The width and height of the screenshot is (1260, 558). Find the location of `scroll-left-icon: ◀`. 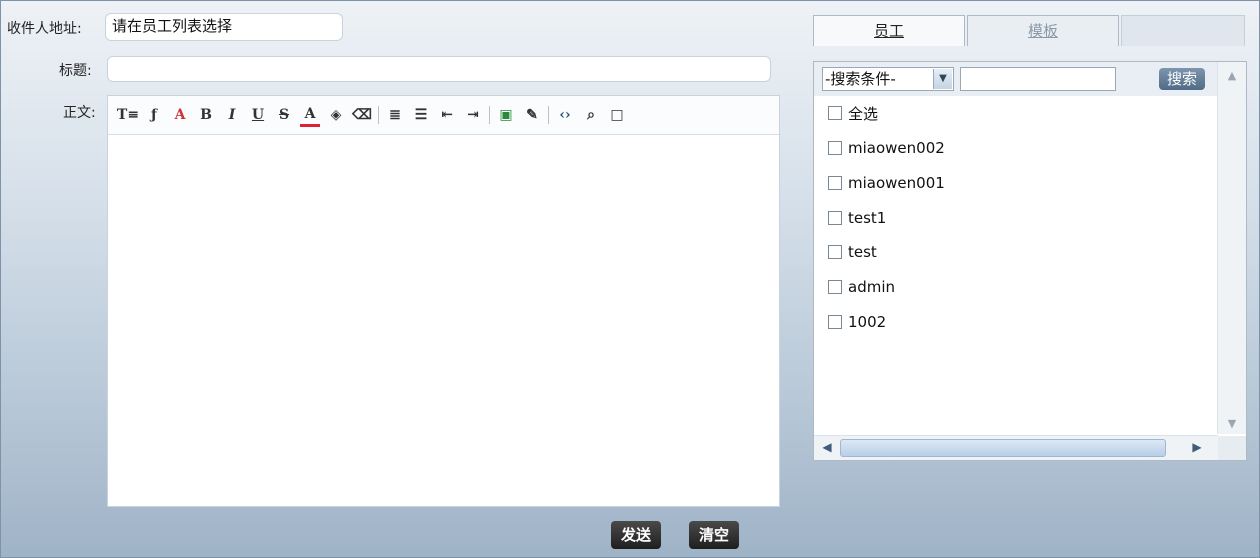

scroll-left-icon: ◀ is located at coordinates (827, 447).